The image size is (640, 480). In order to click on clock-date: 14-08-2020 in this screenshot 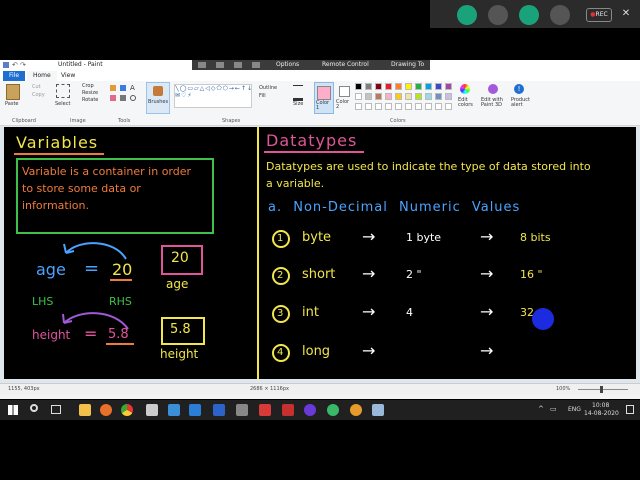, I will do `click(601, 413)`.